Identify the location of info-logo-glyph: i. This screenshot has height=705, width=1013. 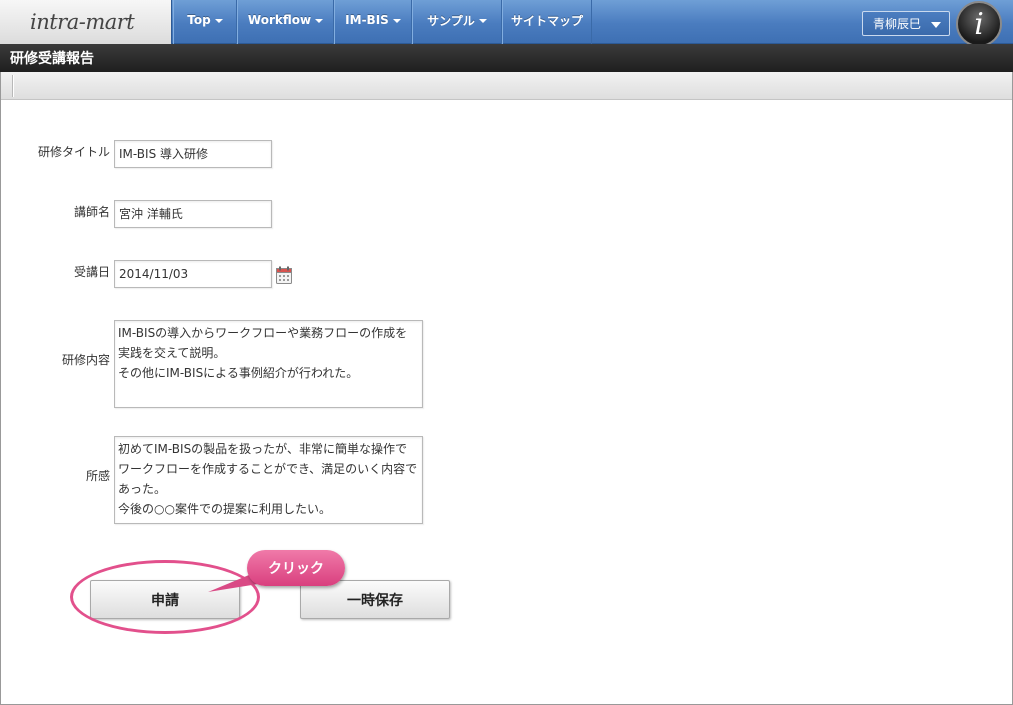
(979, 24).